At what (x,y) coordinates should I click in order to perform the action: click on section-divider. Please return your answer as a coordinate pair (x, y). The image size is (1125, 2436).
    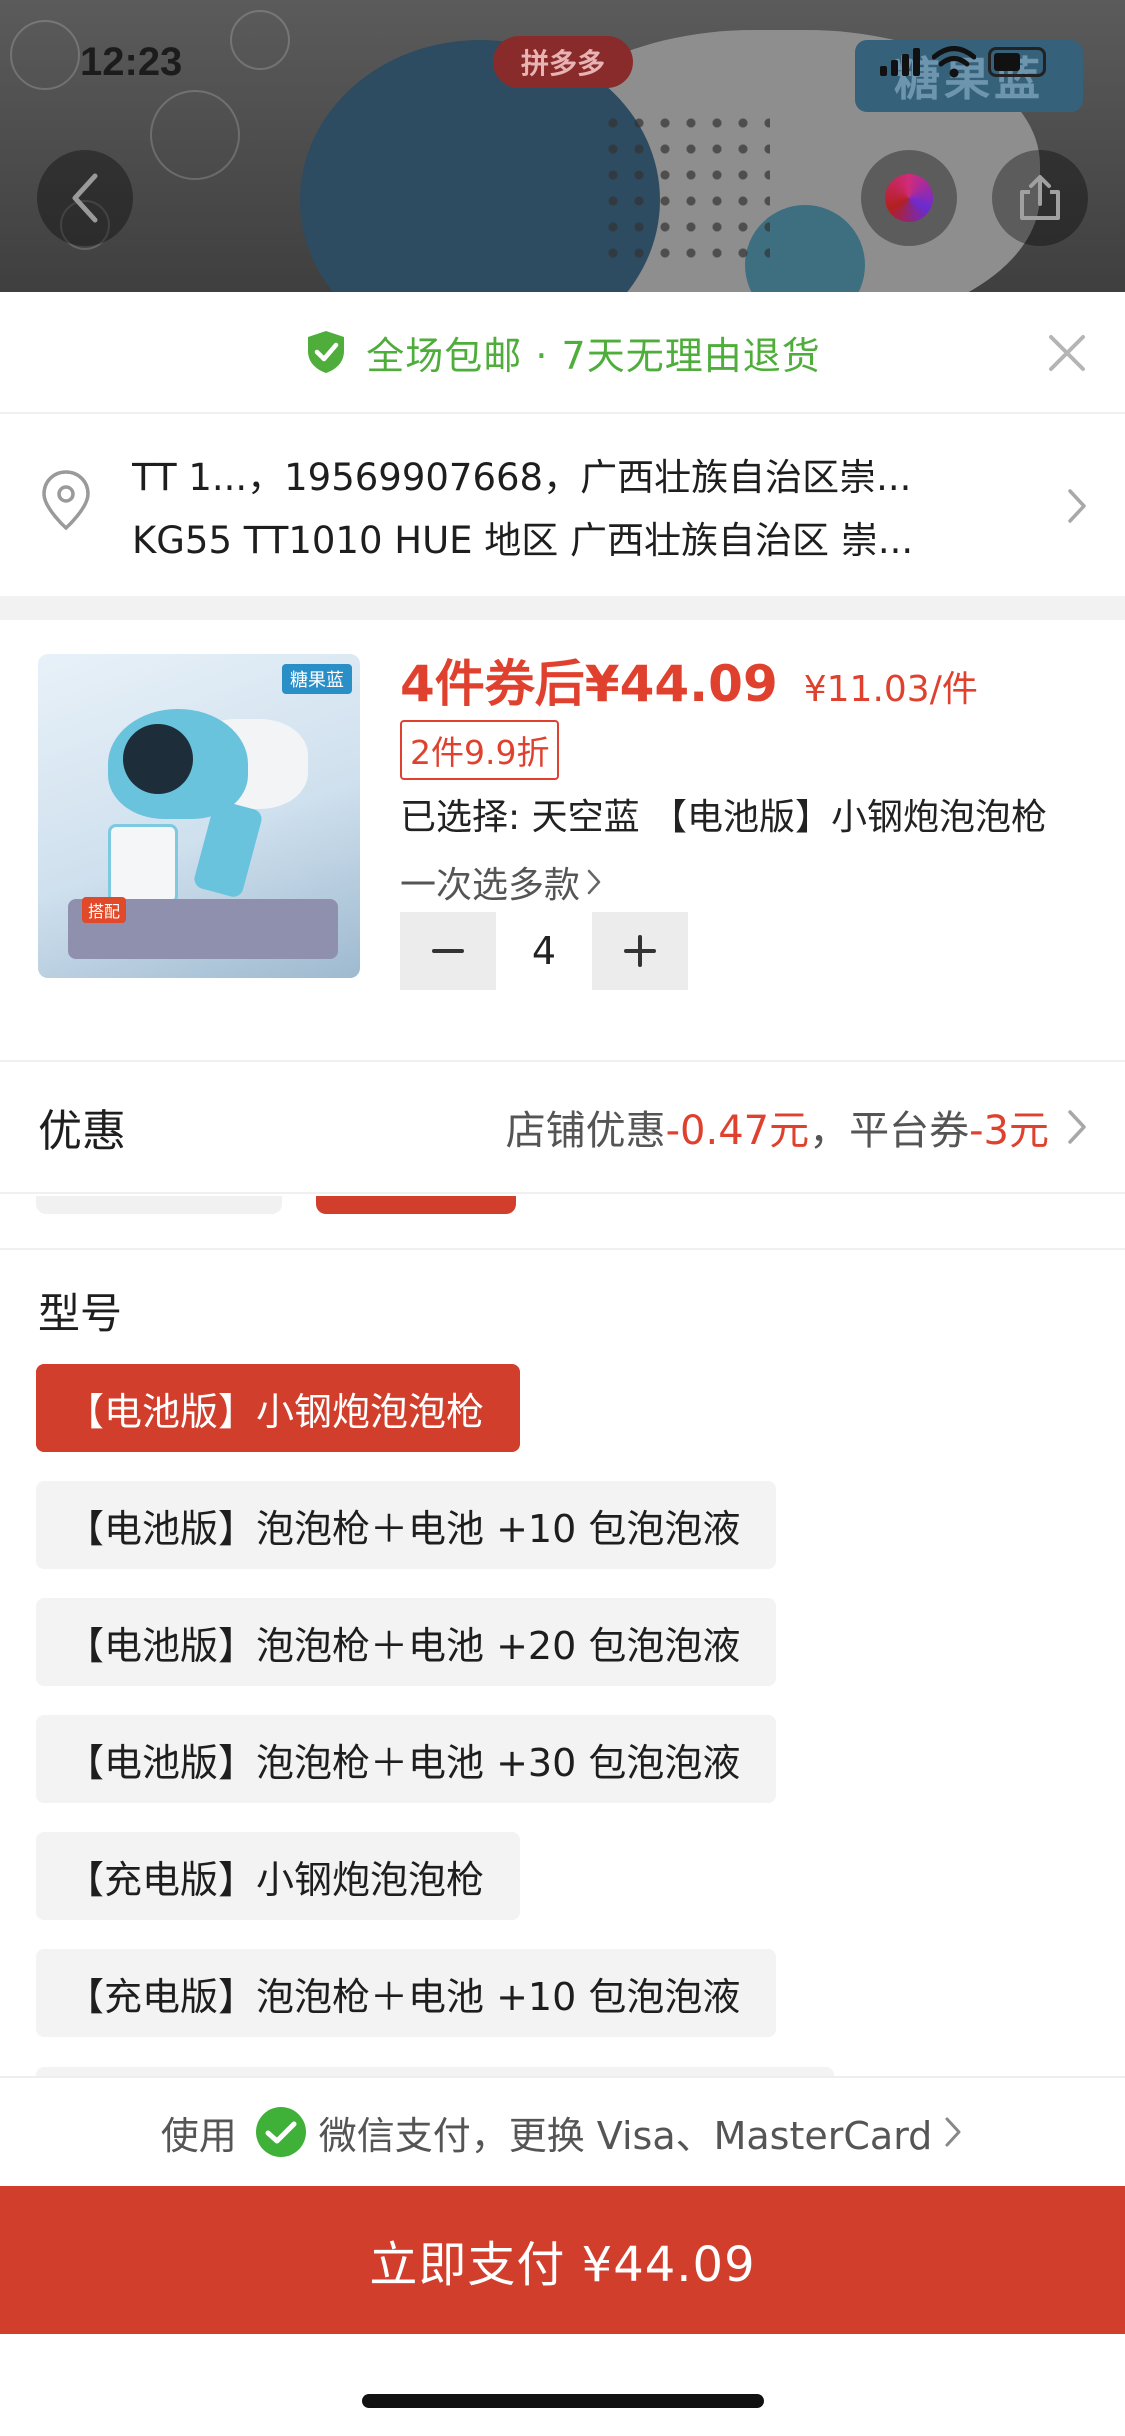
    Looking at the image, I should click on (562, 1249).